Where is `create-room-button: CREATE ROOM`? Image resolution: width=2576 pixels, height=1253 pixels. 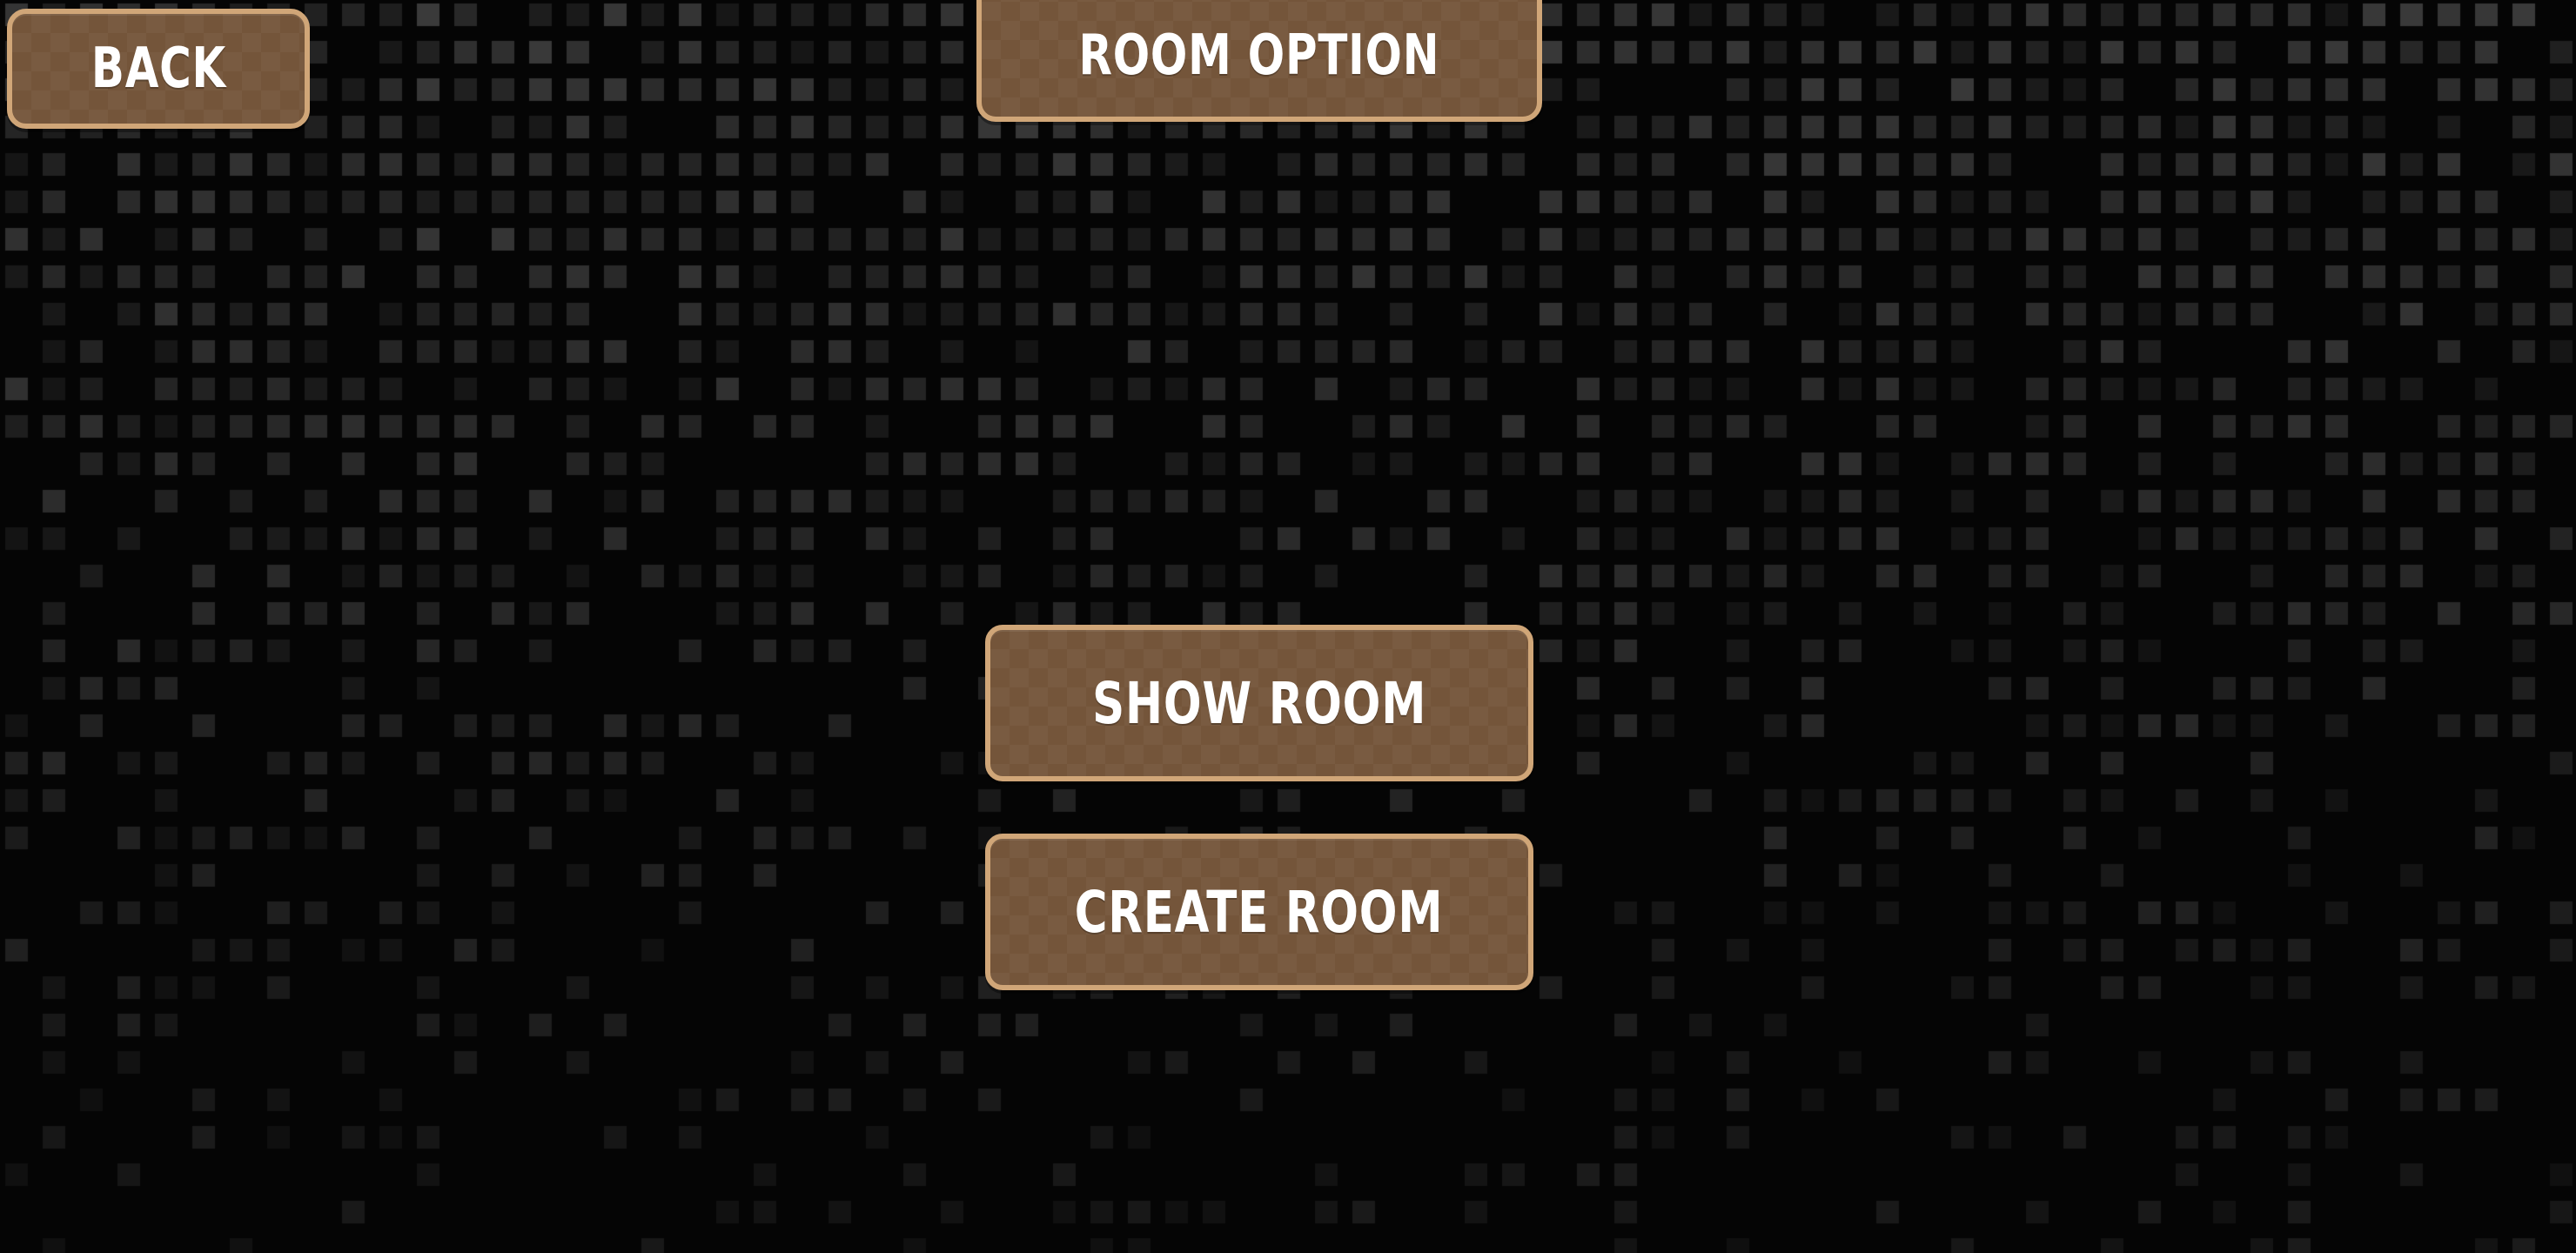 create-room-button: CREATE ROOM is located at coordinates (1259, 912).